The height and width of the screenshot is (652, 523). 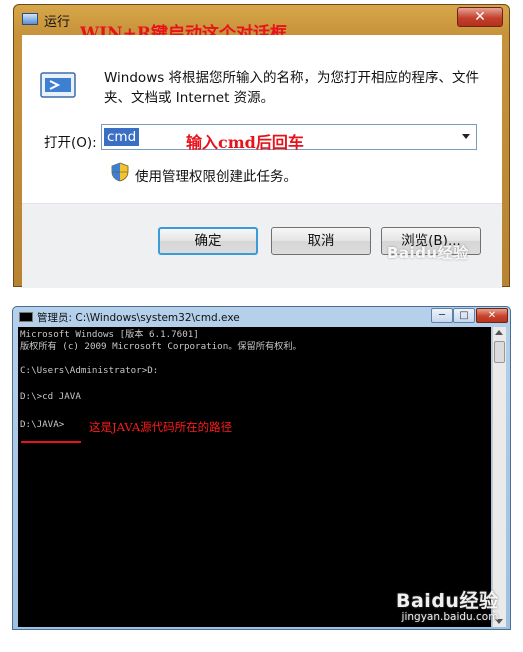 What do you see at coordinates (58, 85) in the screenshot?
I see `run-program-icon` at bounding box center [58, 85].